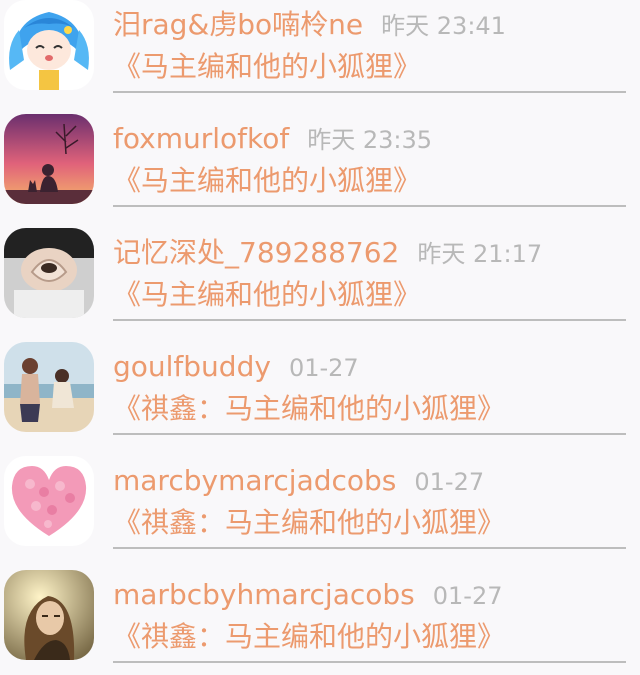 Image resolution: width=640 pixels, height=675 pixels. Describe the element at coordinates (201, 138) in the screenshot. I see `sender-name-text: foxmurlofkof` at that location.